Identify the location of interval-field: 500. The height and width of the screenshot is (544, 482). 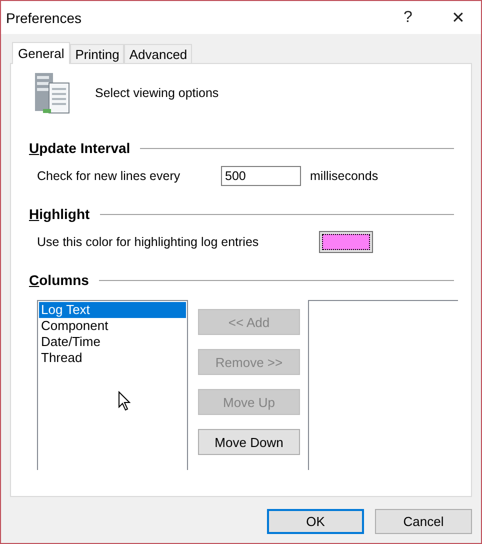
(261, 176).